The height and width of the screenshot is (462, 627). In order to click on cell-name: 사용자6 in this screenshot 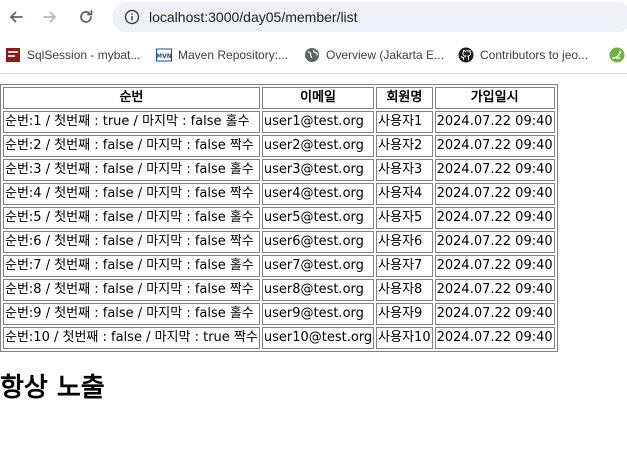, I will do `click(404, 242)`.